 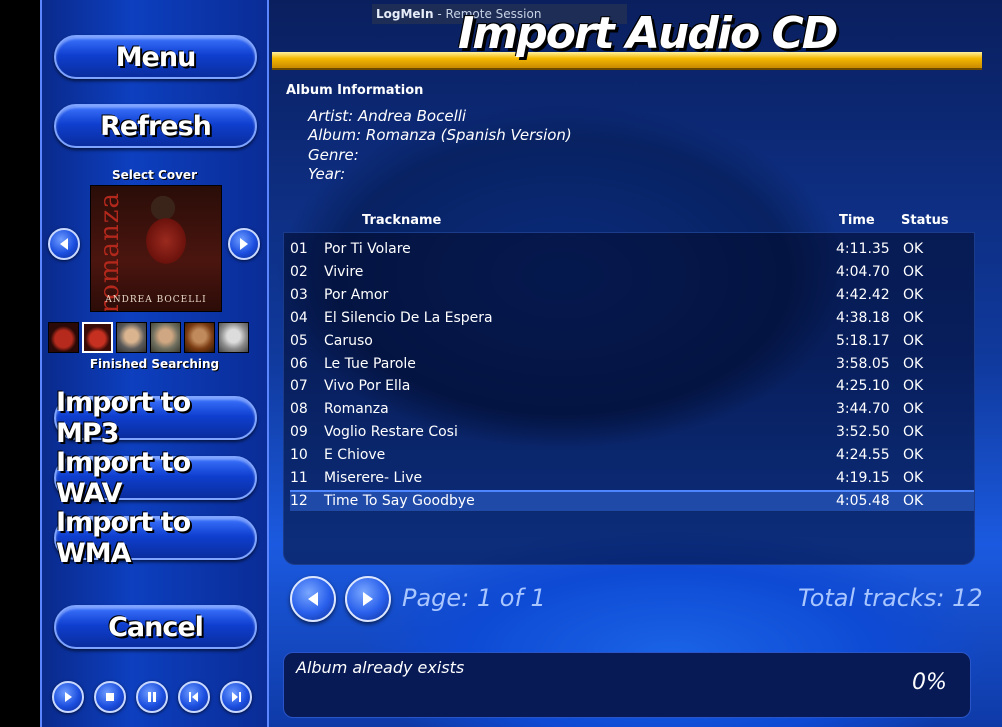 I want to click on select-cover-label: Select Cover, so click(x=154, y=175).